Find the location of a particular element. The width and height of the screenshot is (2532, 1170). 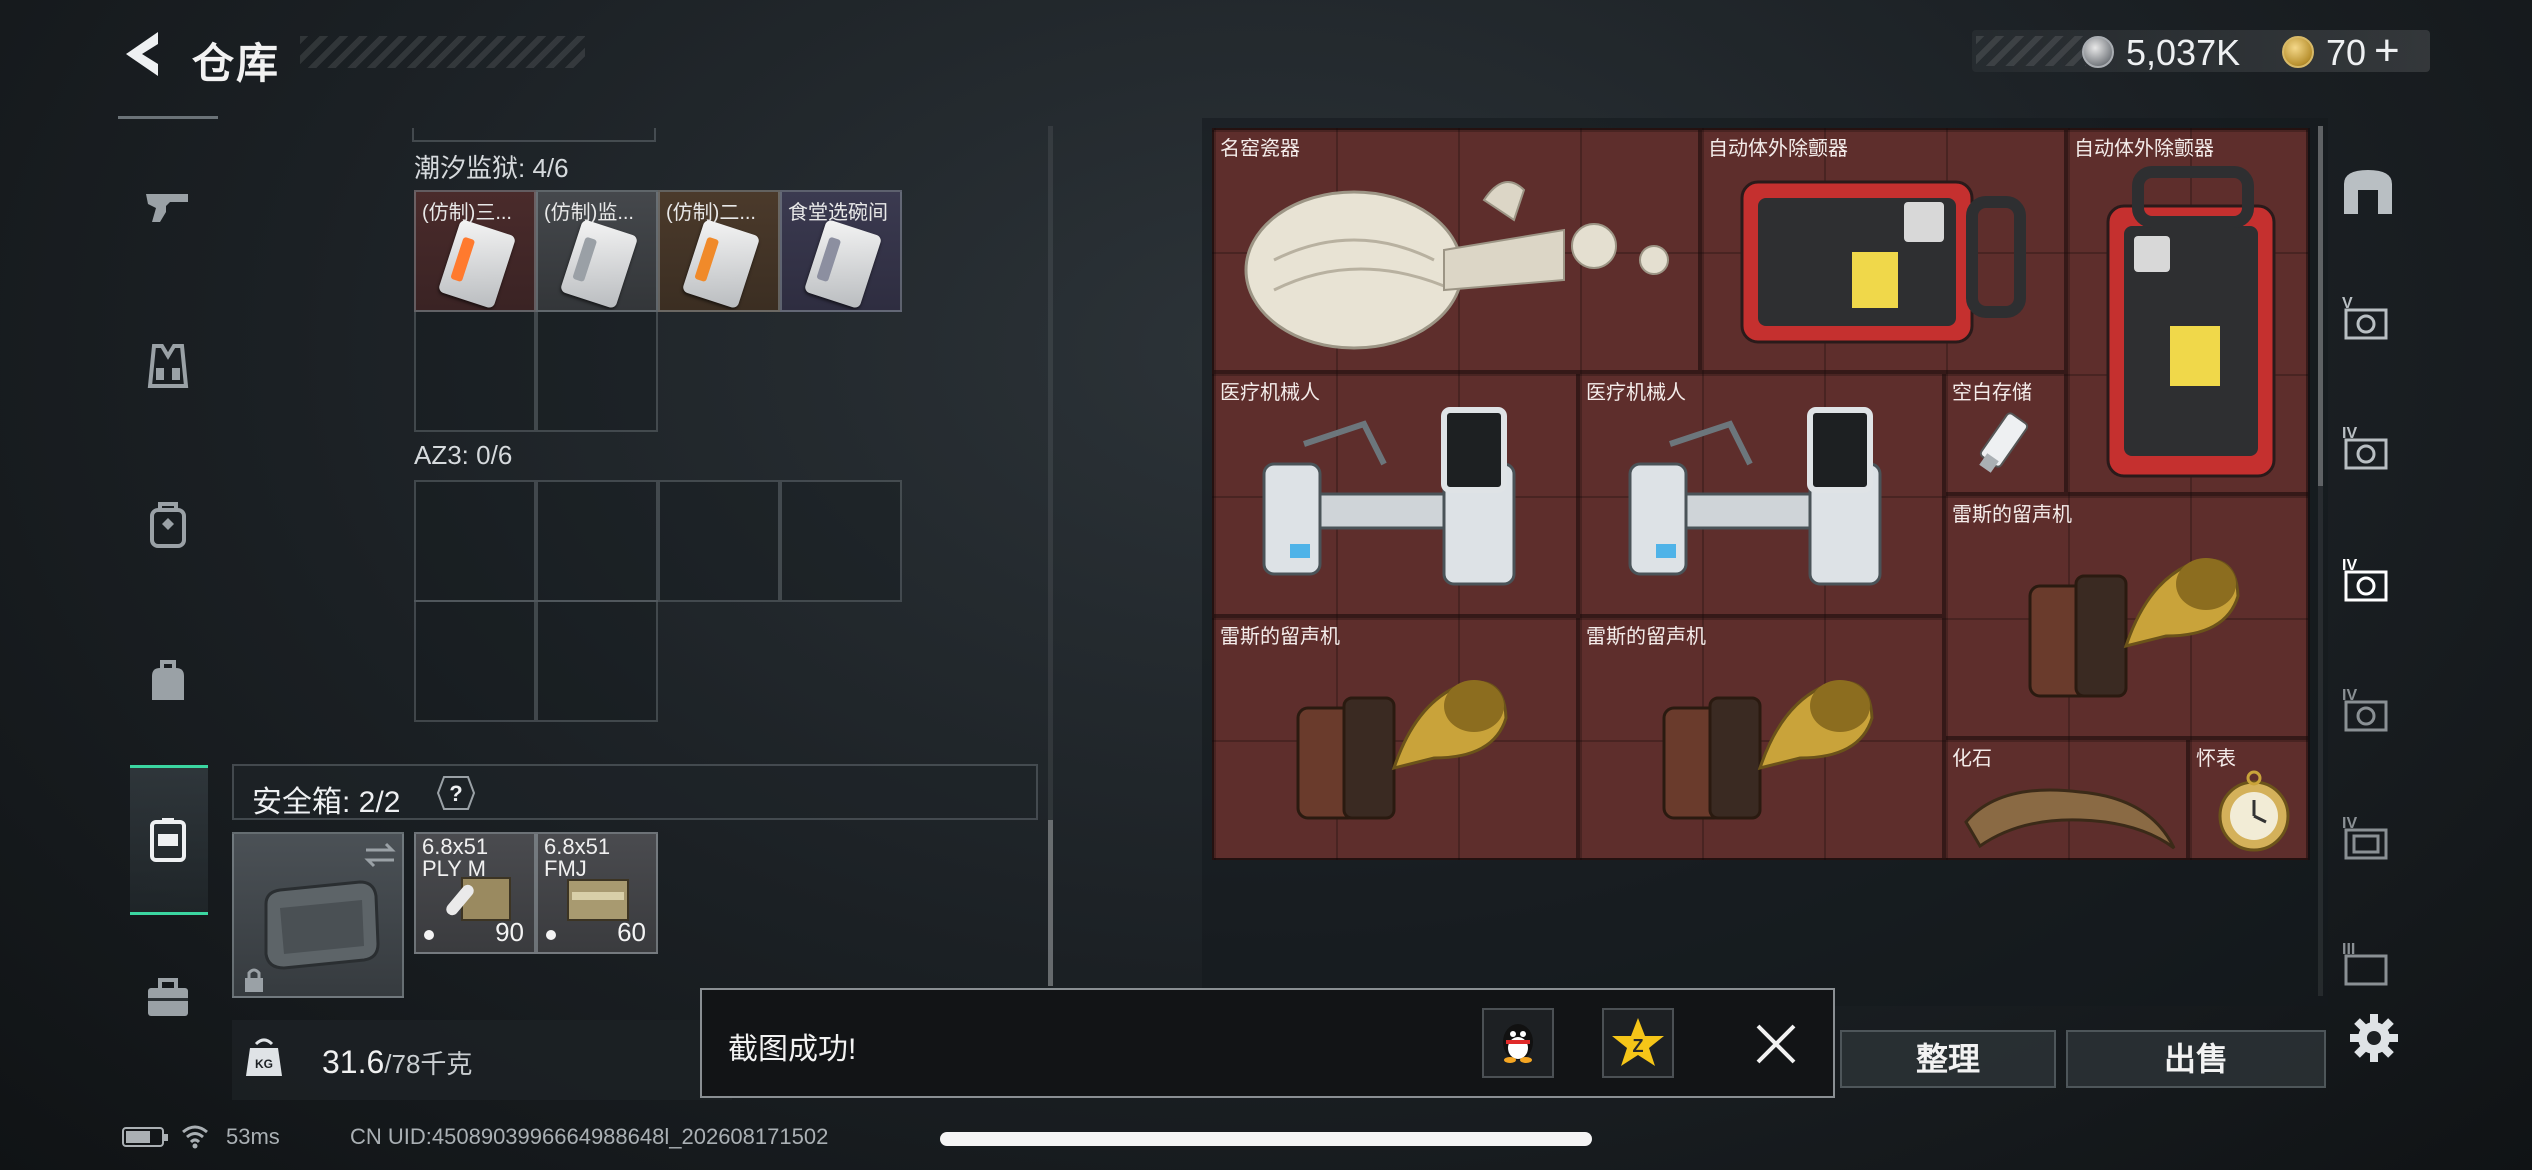

close-icon is located at coordinates (1776, 1044).